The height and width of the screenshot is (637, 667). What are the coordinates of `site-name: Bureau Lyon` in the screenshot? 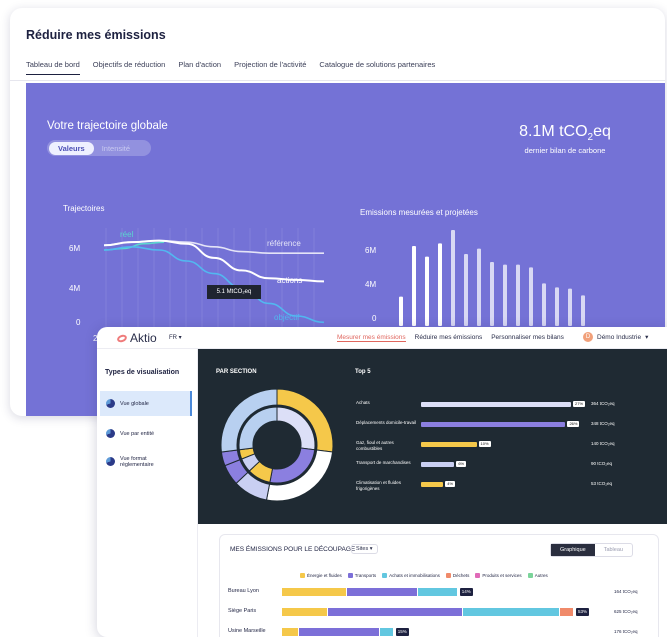 It's located at (243, 591).